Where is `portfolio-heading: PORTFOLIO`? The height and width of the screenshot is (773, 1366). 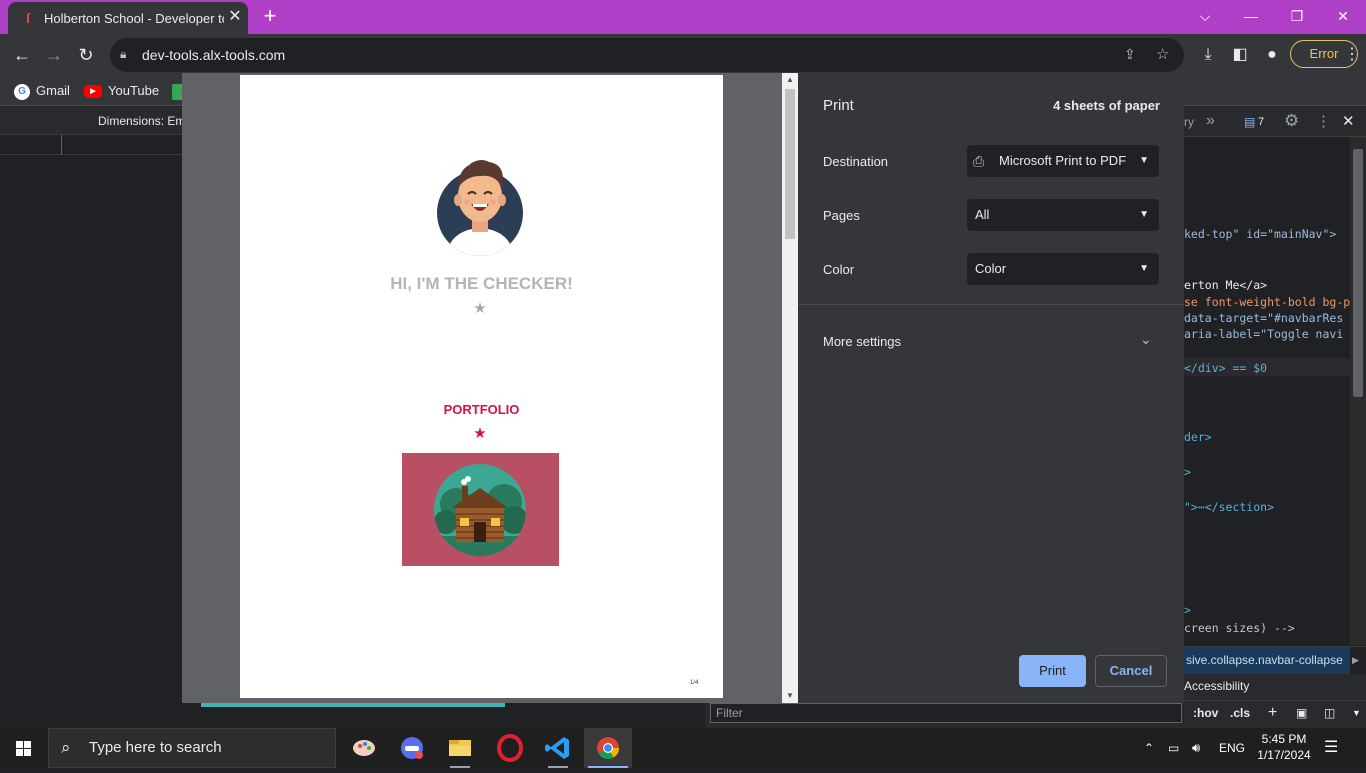 portfolio-heading: PORTFOLIO is located at coordinates (481, 409).